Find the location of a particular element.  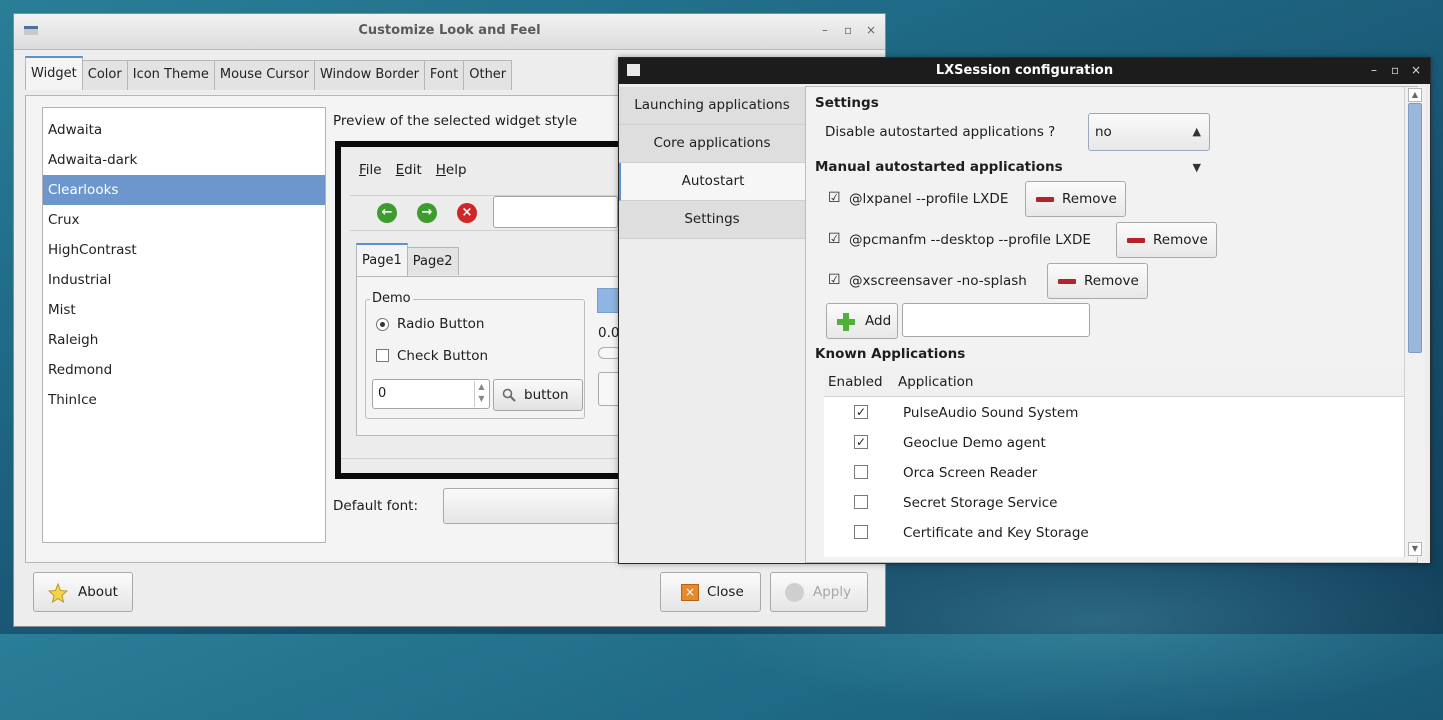

updown-icon: ▲ ▼ is located at coordinates (1196, 149).